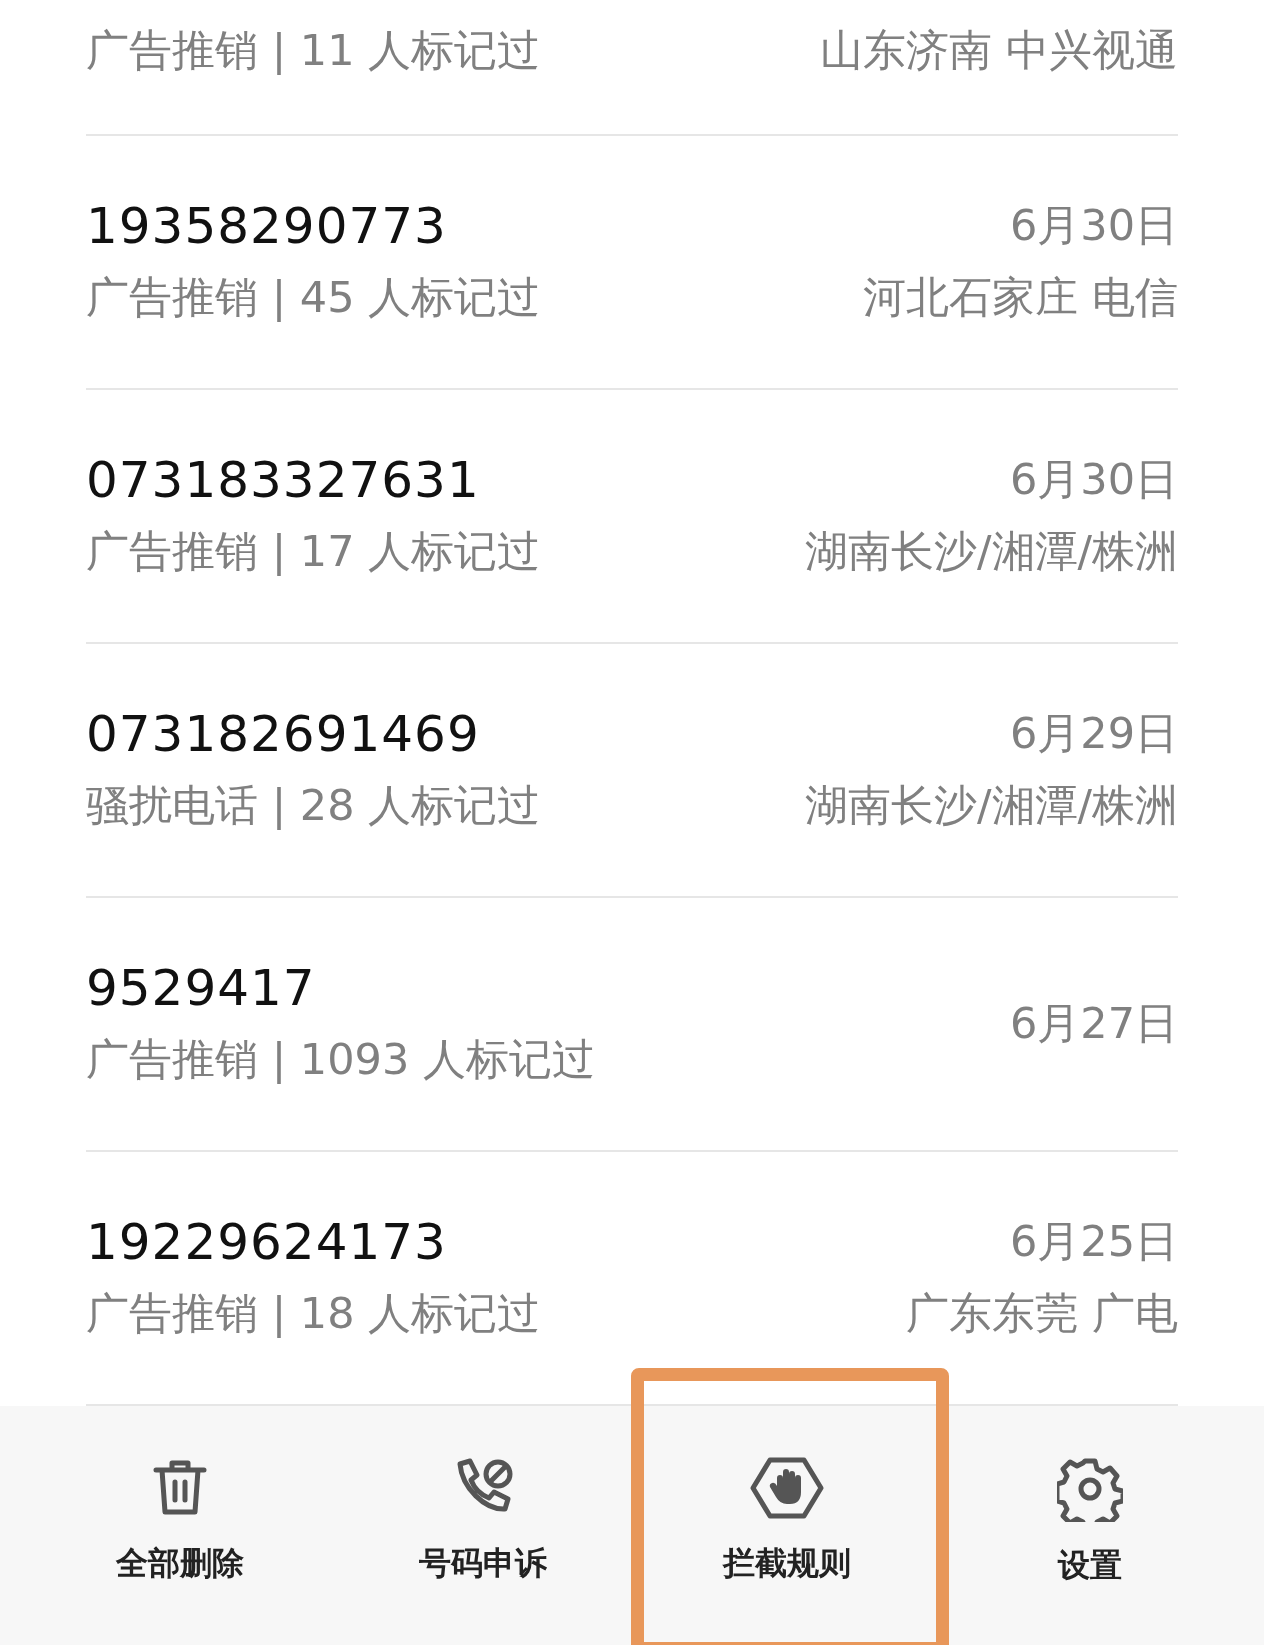 The width and height of the screenshot is (1264, 1645). Describe the element at coordinates (1090, 1489) in the screenshot. I see `settings-icon` at that location.